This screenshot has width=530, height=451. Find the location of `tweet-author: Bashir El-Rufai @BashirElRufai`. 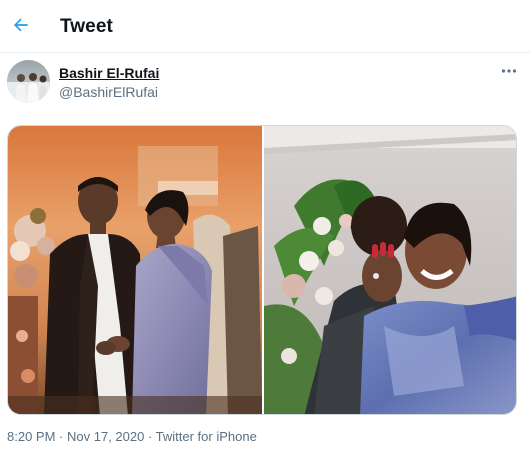

tweet-author: Bashir El-Rufai @BashirElRufai is located at coordinates (265, 83).